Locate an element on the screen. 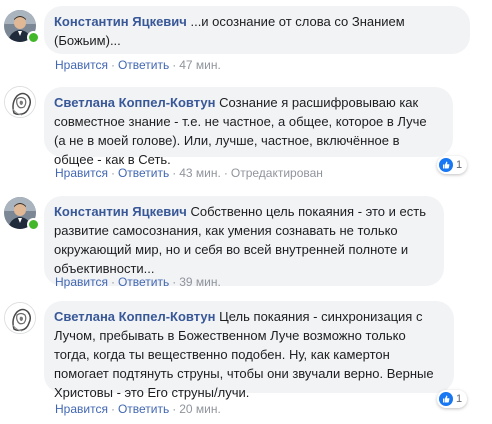  comment-actions: Нравится · Ответить · 39 мин. is located at coordinates (138, 282).